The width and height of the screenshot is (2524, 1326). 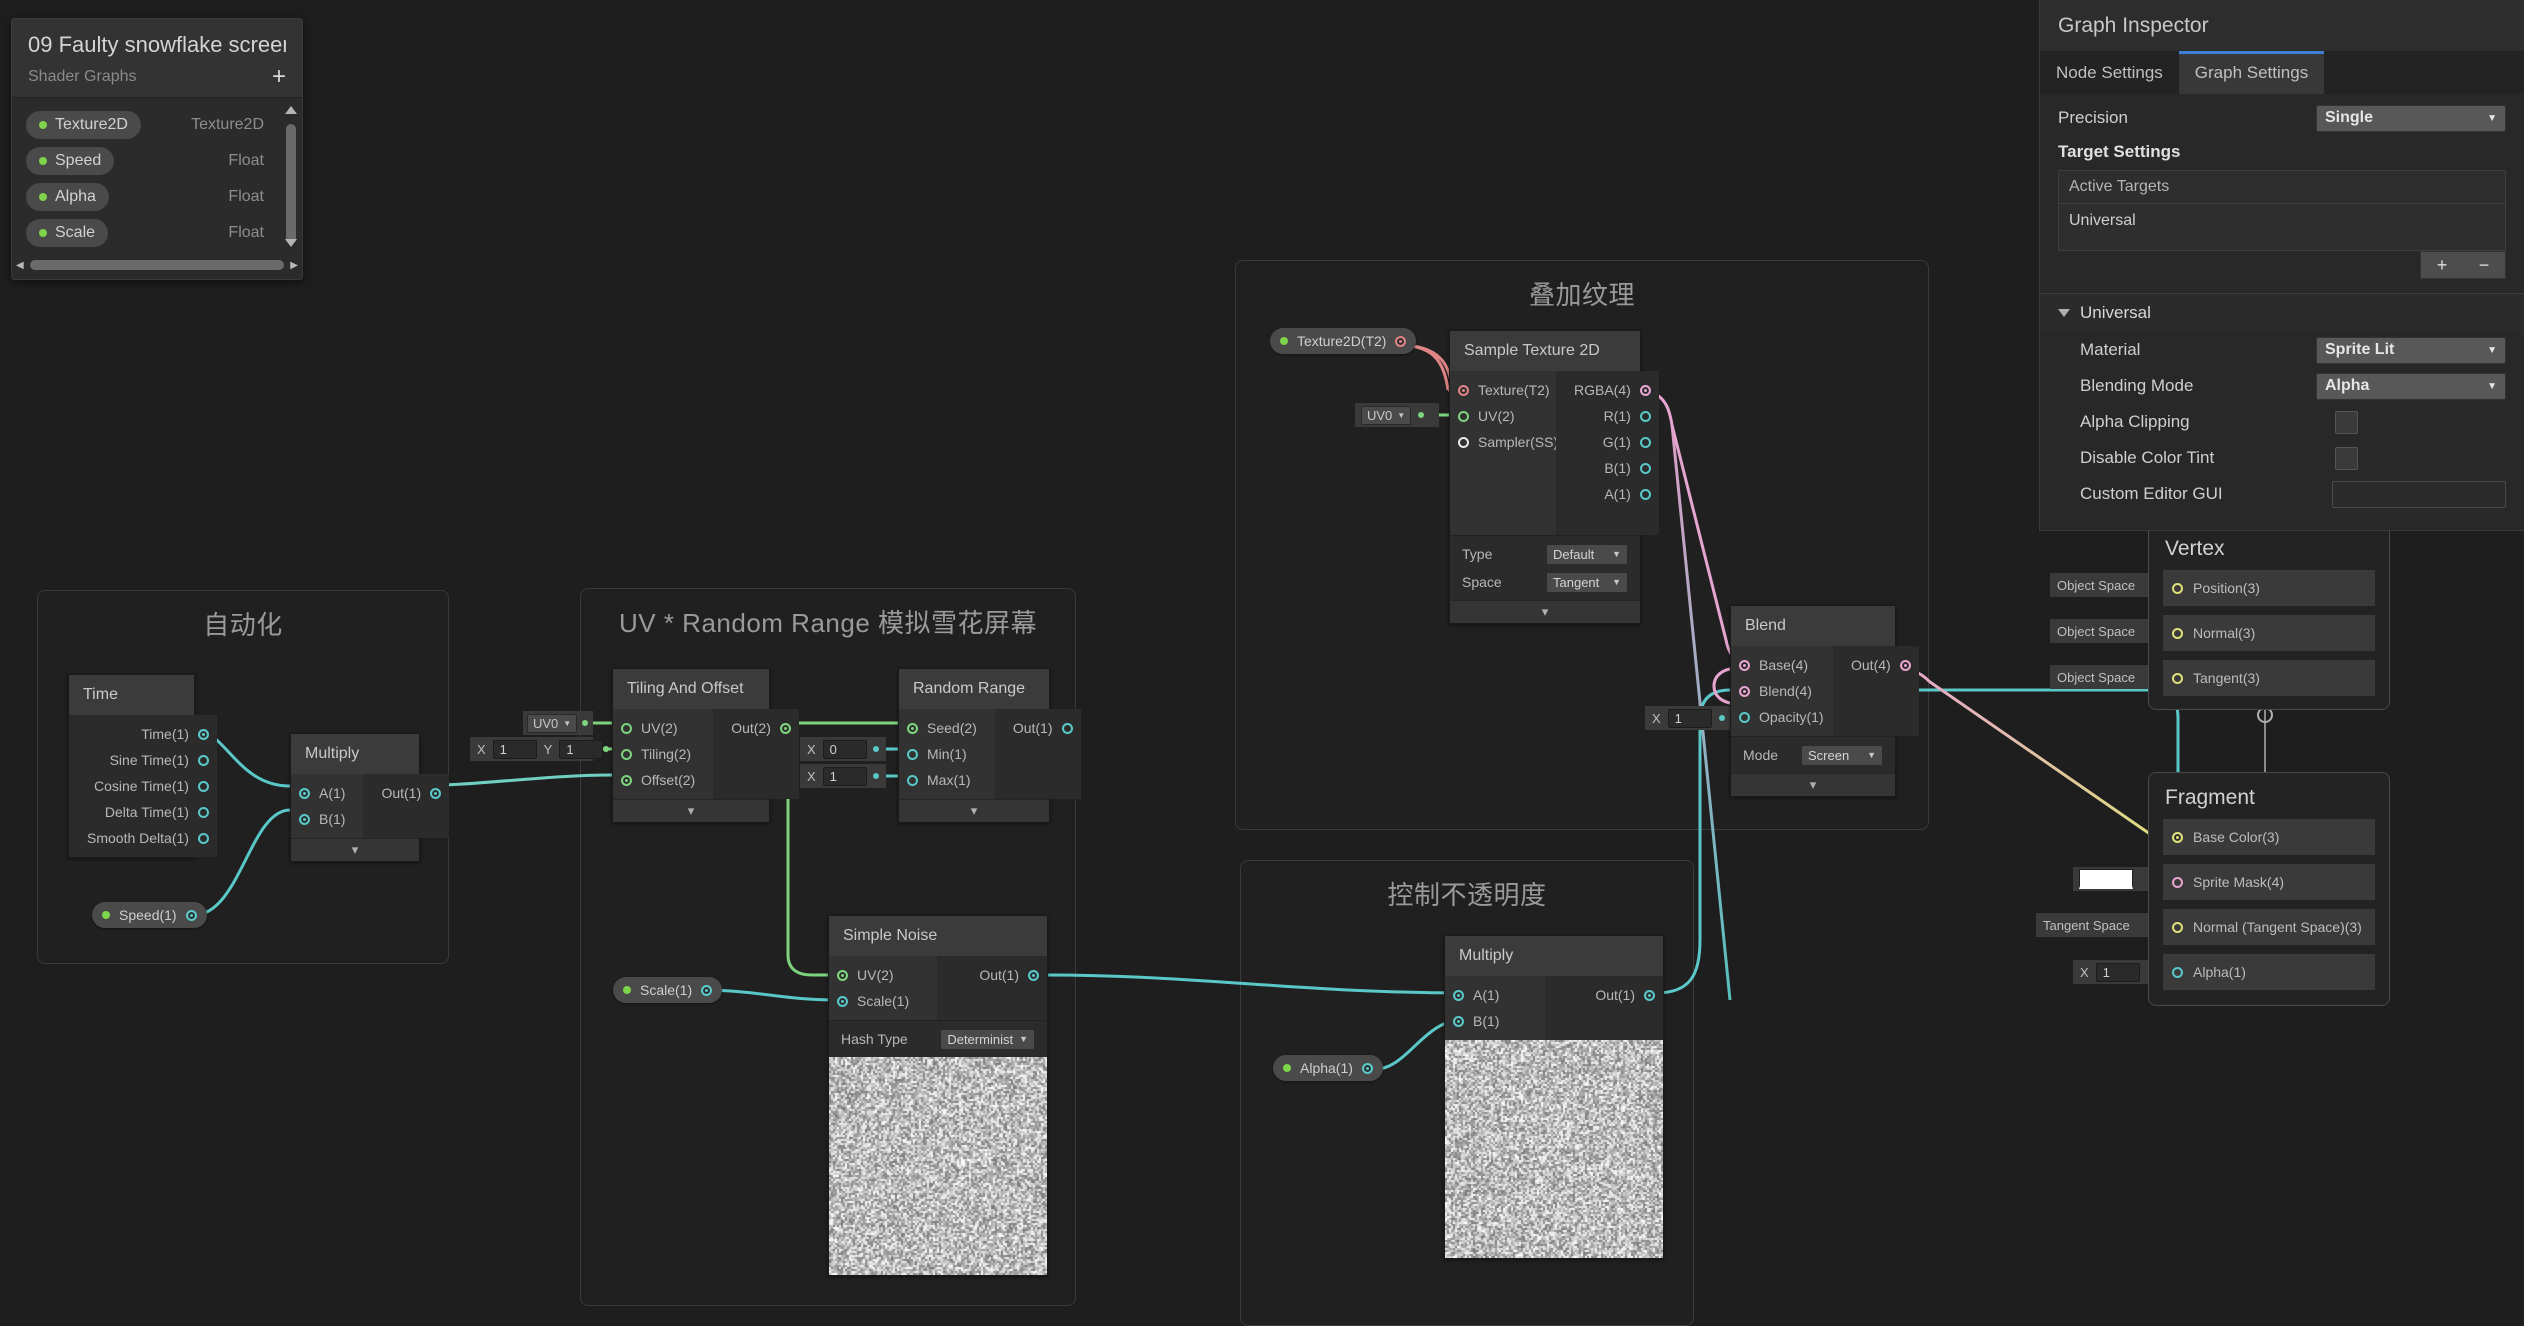 I want to click on block-position: Position(3), so click(x=2269, y=588).